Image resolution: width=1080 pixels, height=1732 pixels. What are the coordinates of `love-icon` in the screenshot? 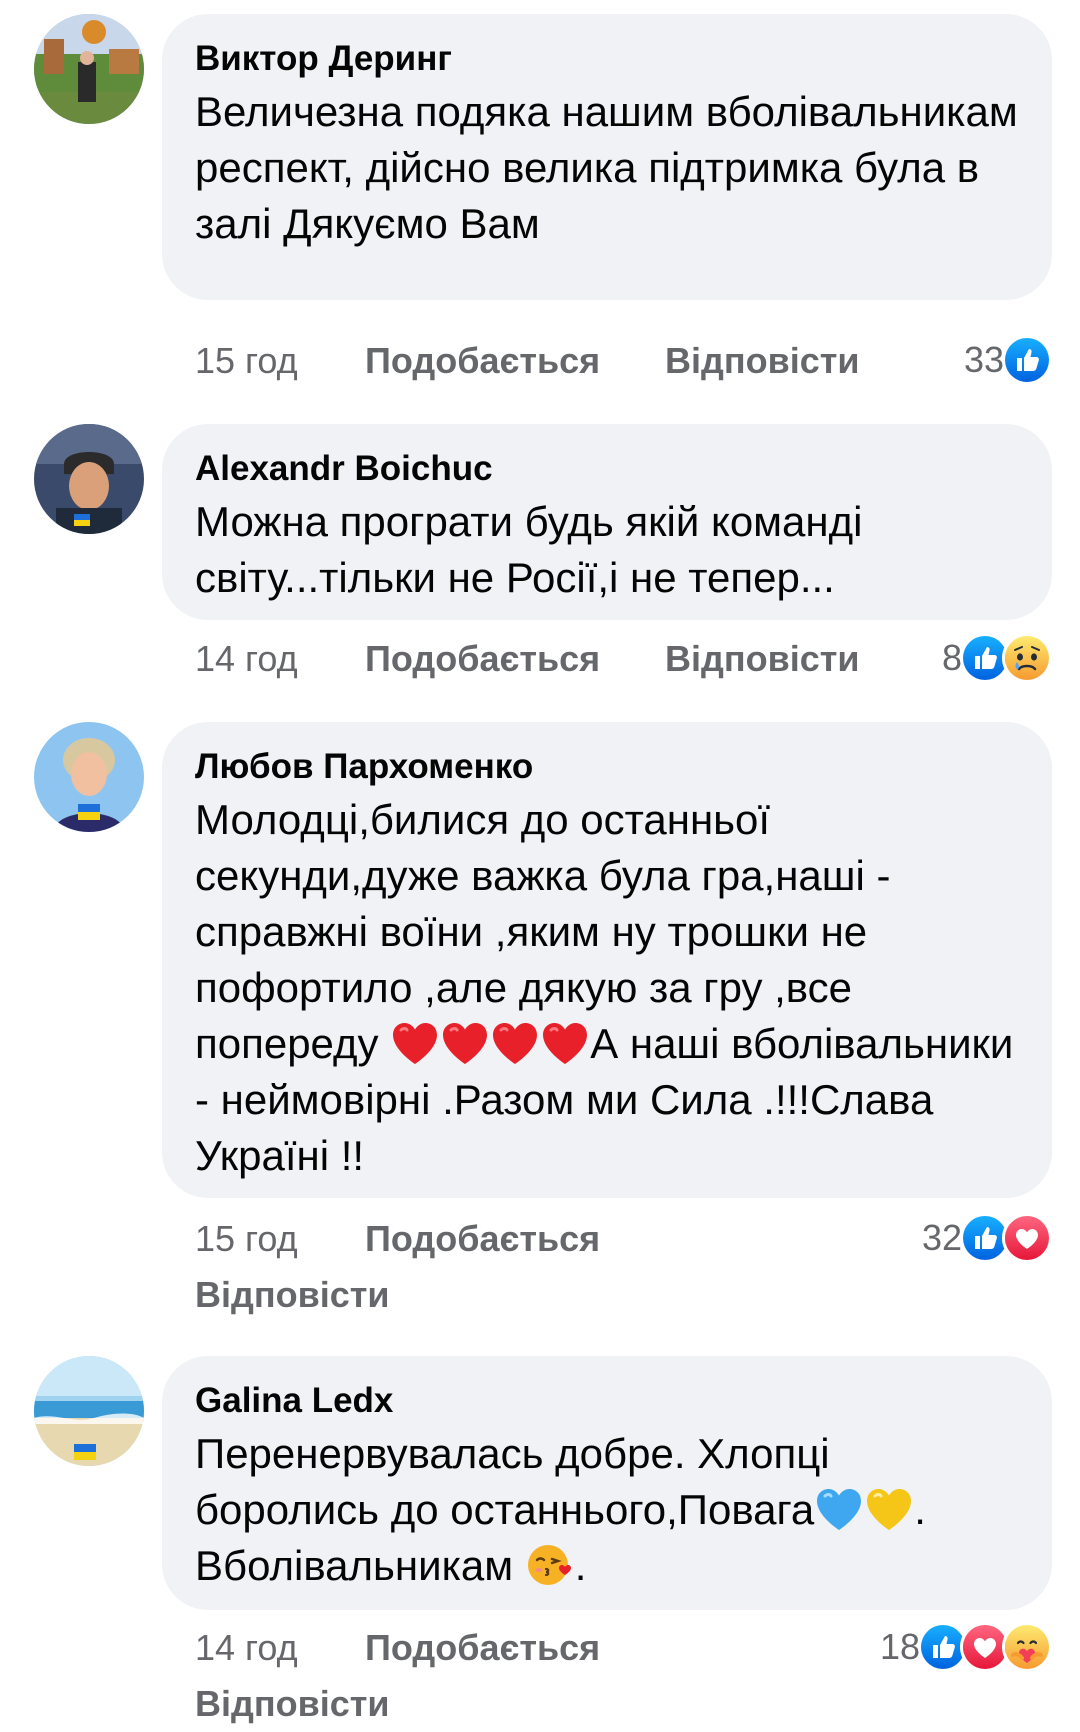 It's located at (1027, 1238).